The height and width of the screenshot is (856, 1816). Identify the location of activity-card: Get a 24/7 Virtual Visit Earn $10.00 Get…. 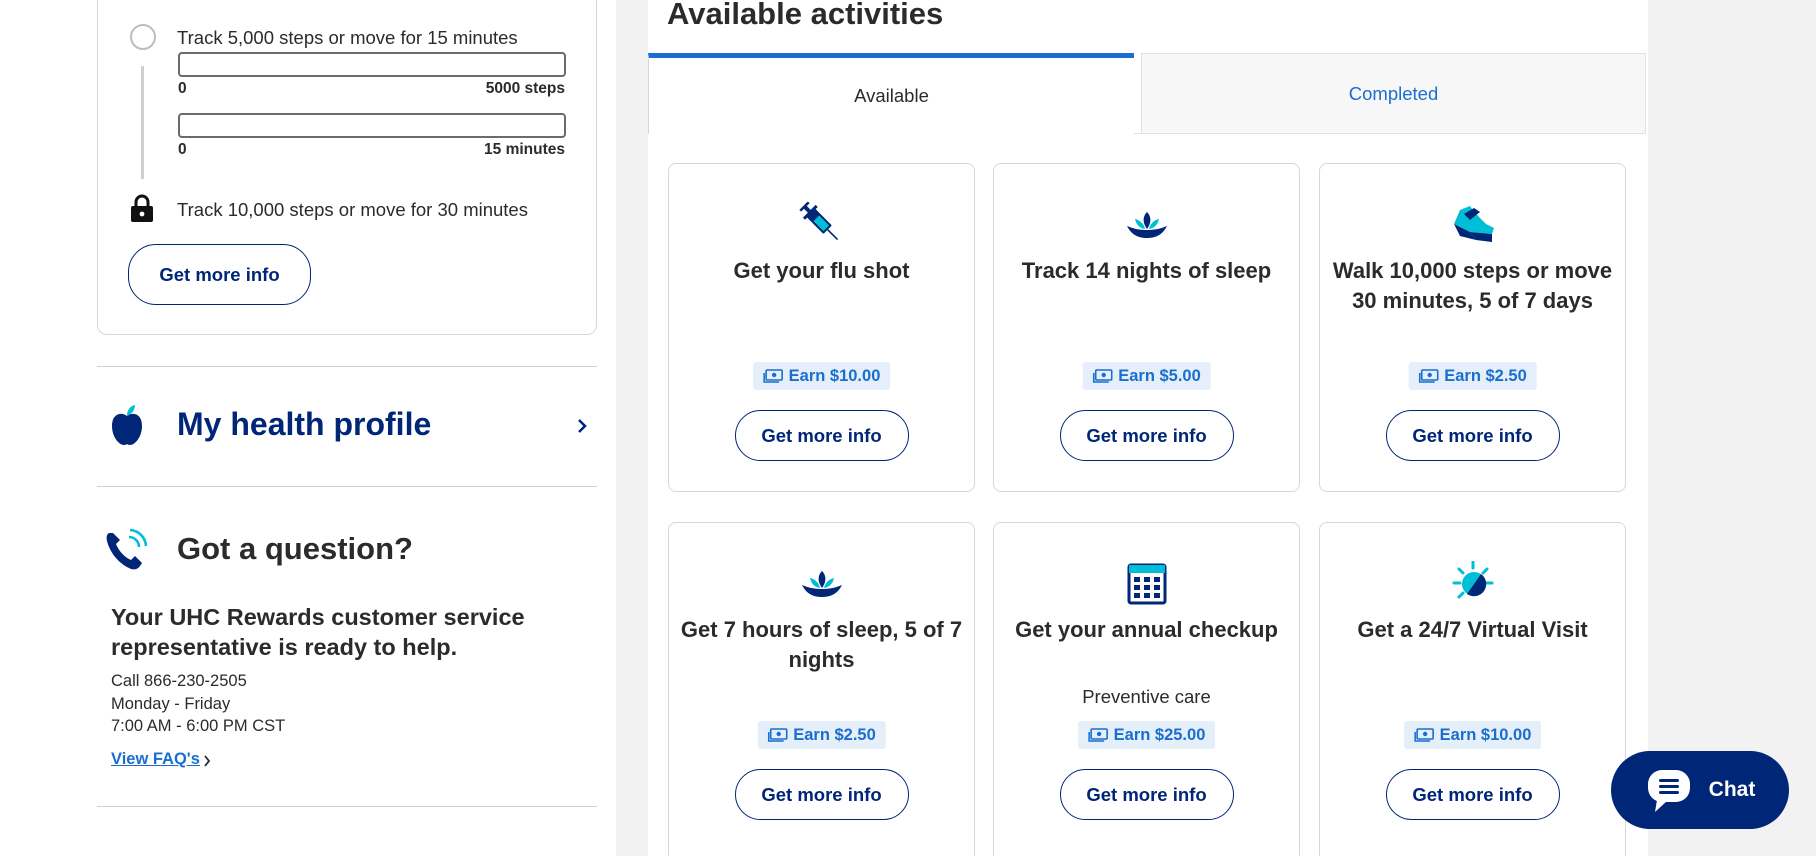
(1472, 689).